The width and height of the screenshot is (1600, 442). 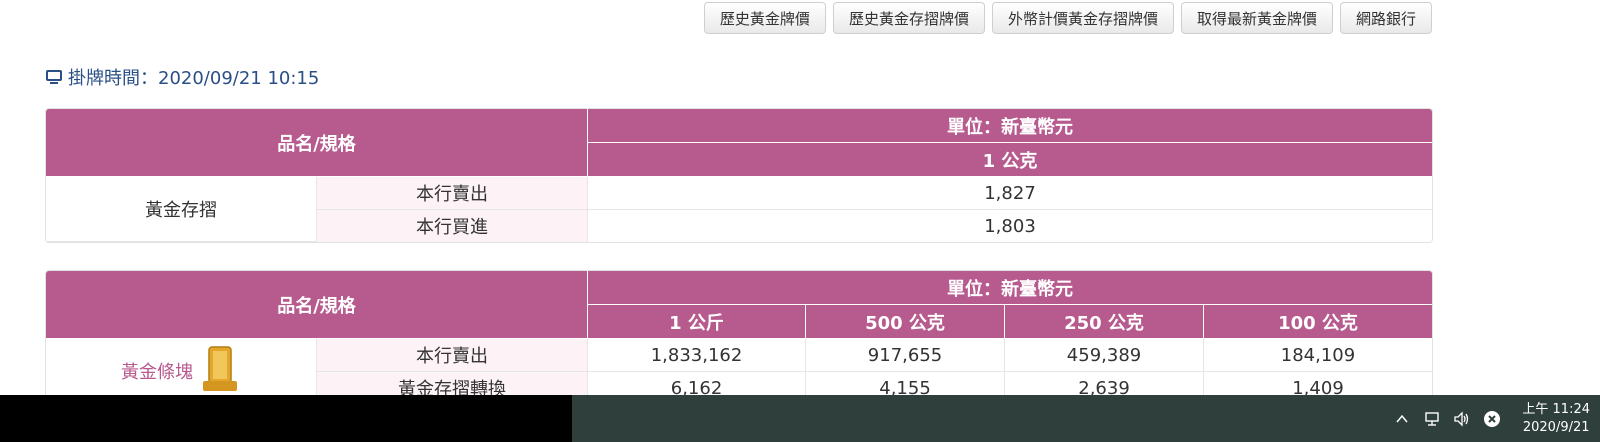 What do you see at coordinates (906, 322) in the screenshot?
I see `header-weight: 500 公克` at bounding box center [906, 322].